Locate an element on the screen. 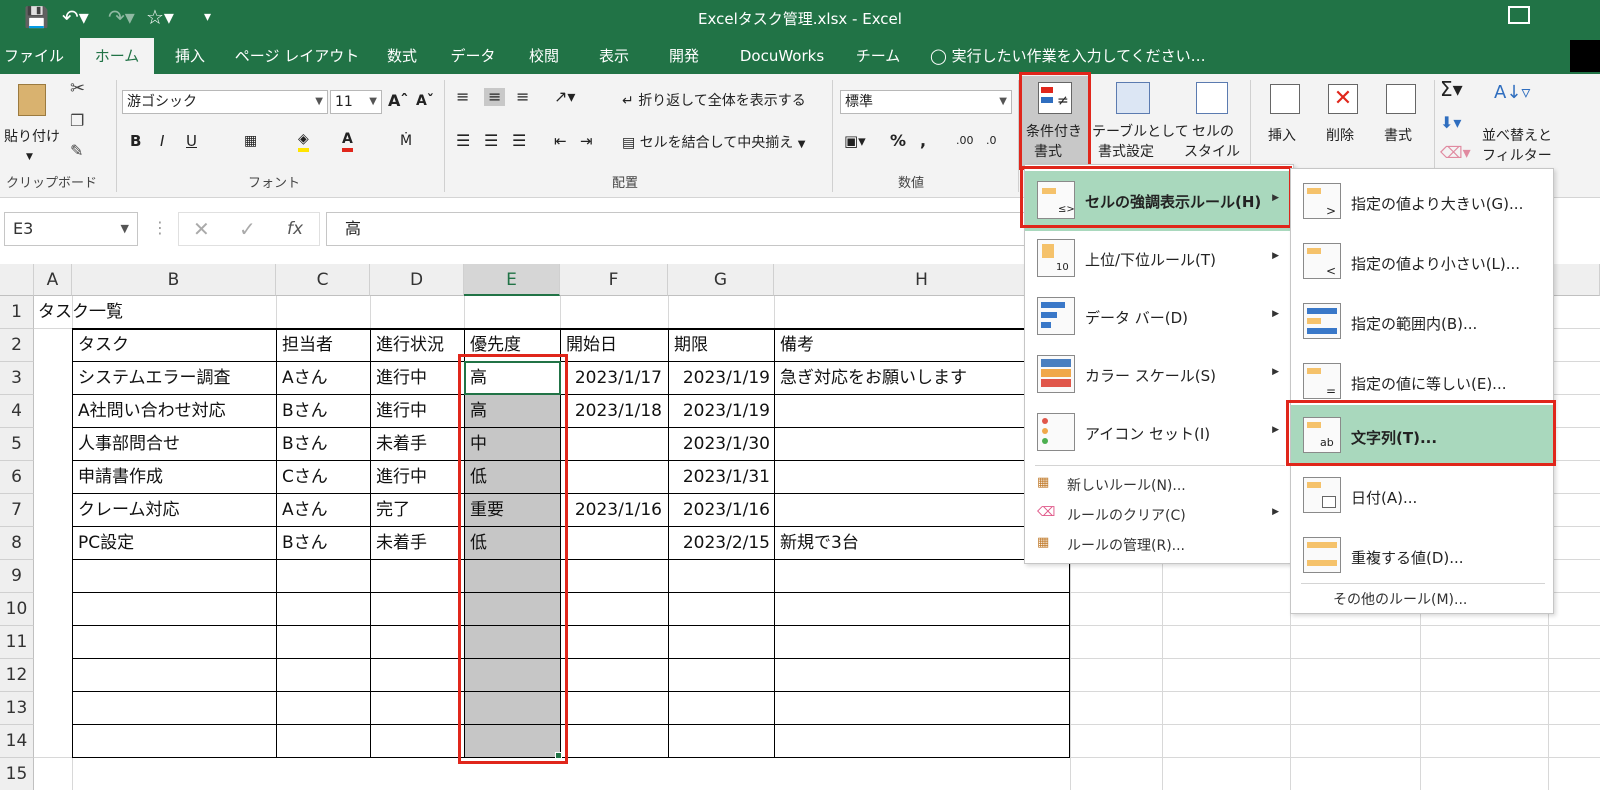 This screenshot has height=790, width=1600. header-cell: タスク is located at coordinates (174, 345).